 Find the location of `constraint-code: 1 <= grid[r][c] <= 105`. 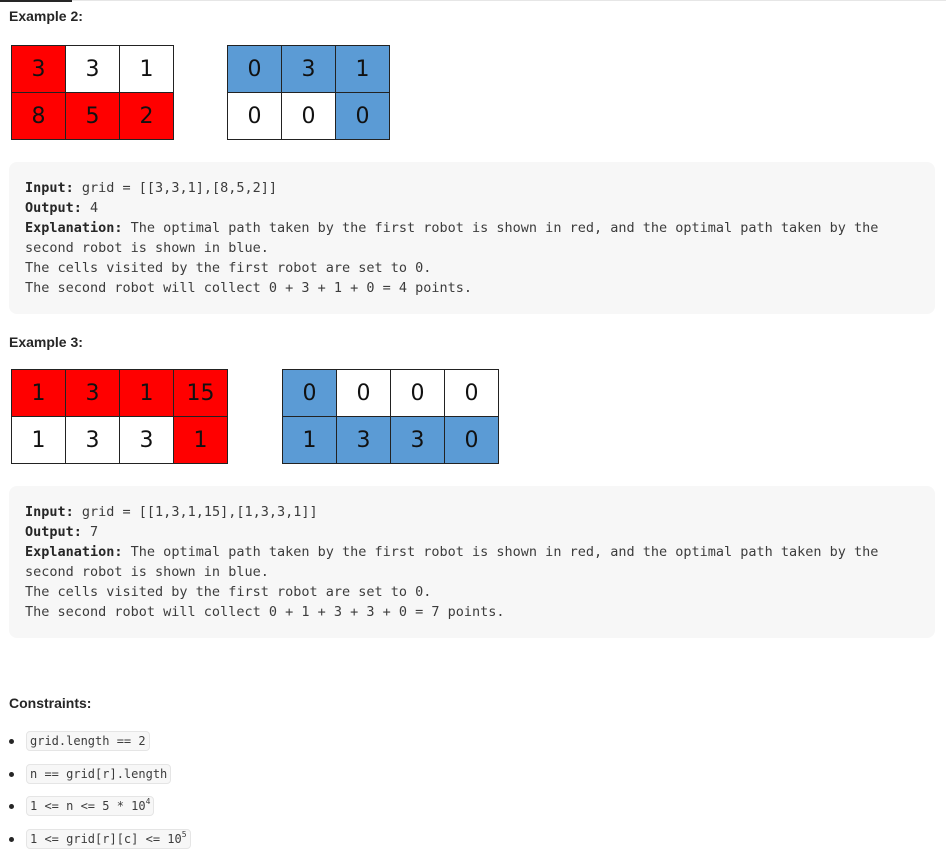

constraint-code: 1 <= grid[r][c] <= 105 is located at coordinates (108, 839).